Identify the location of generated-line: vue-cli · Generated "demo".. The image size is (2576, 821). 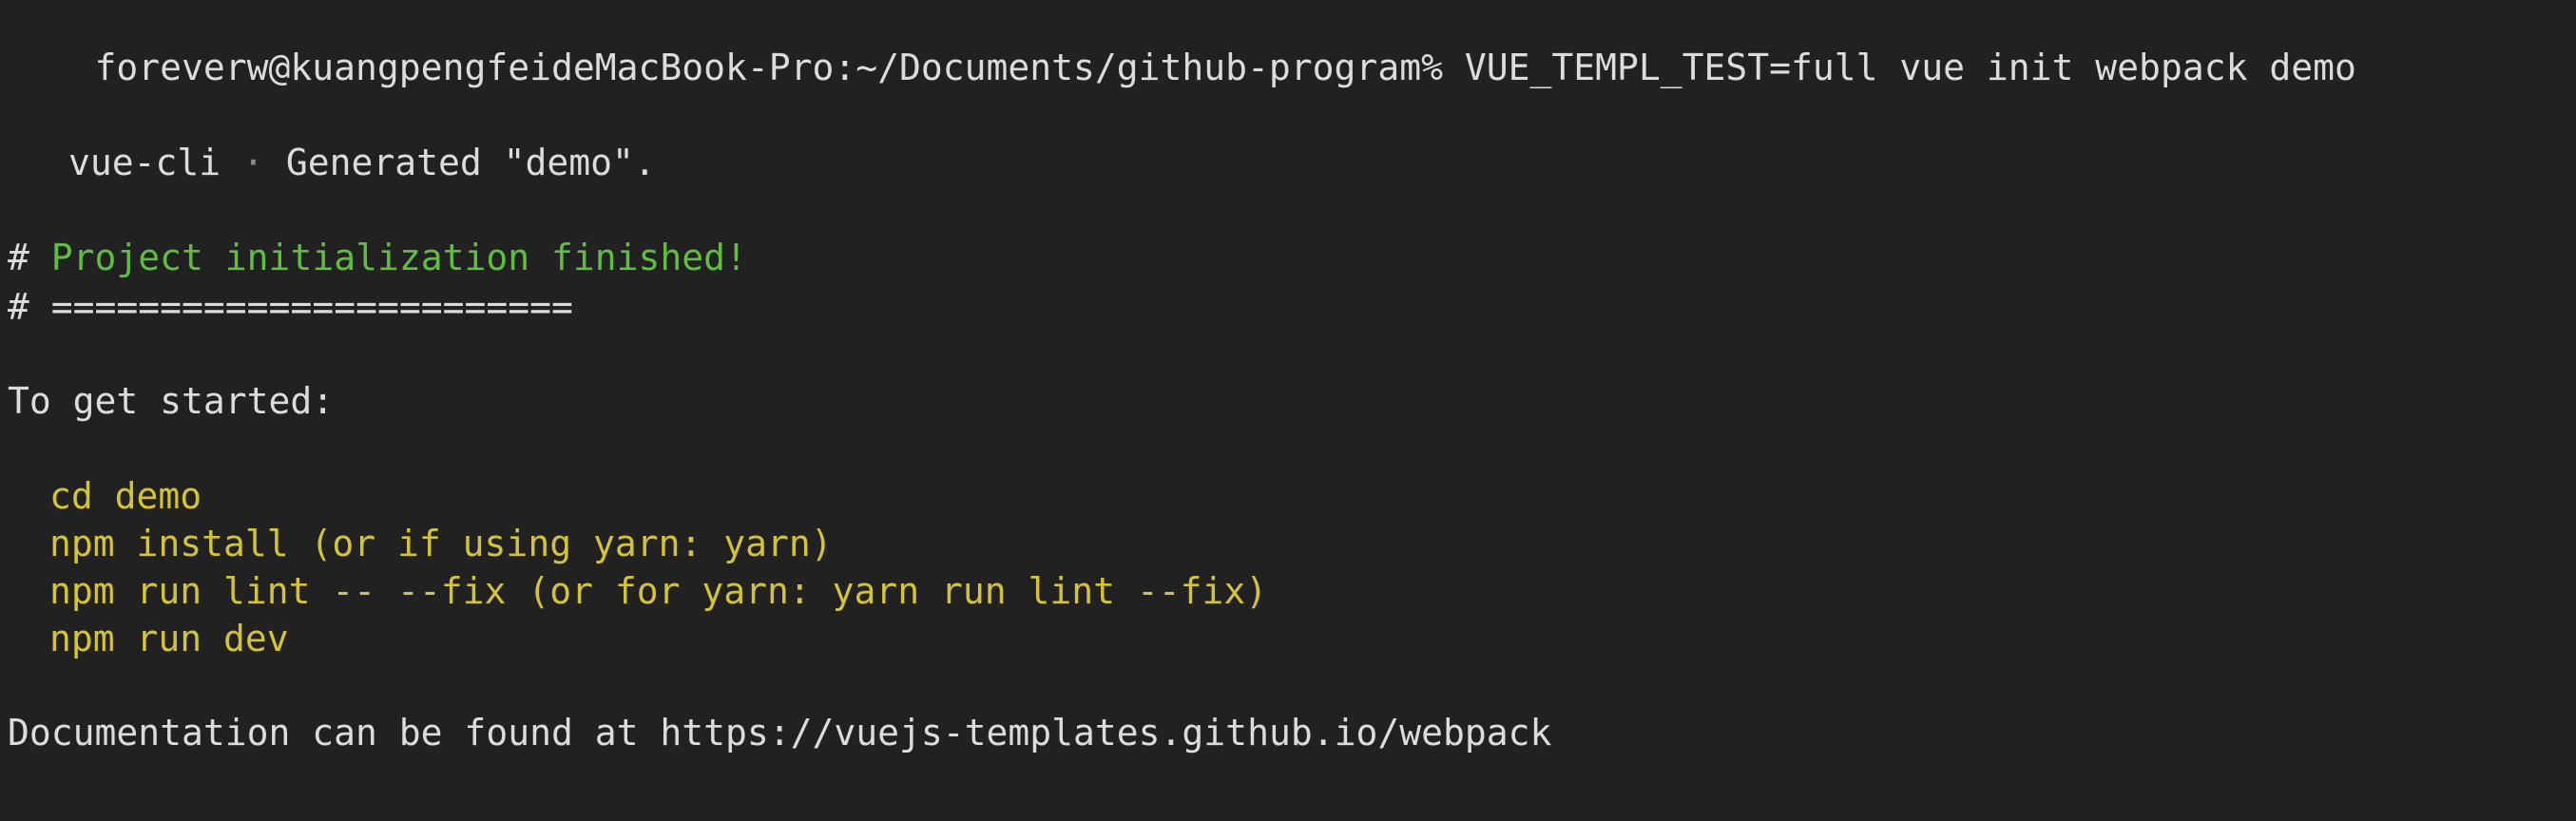
(332, 162).